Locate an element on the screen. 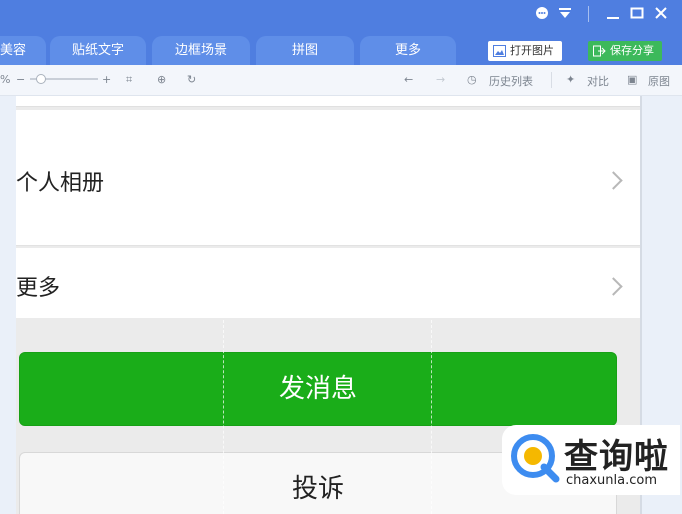  rotate-icon: ↻ is located at coordinates (191, 79).